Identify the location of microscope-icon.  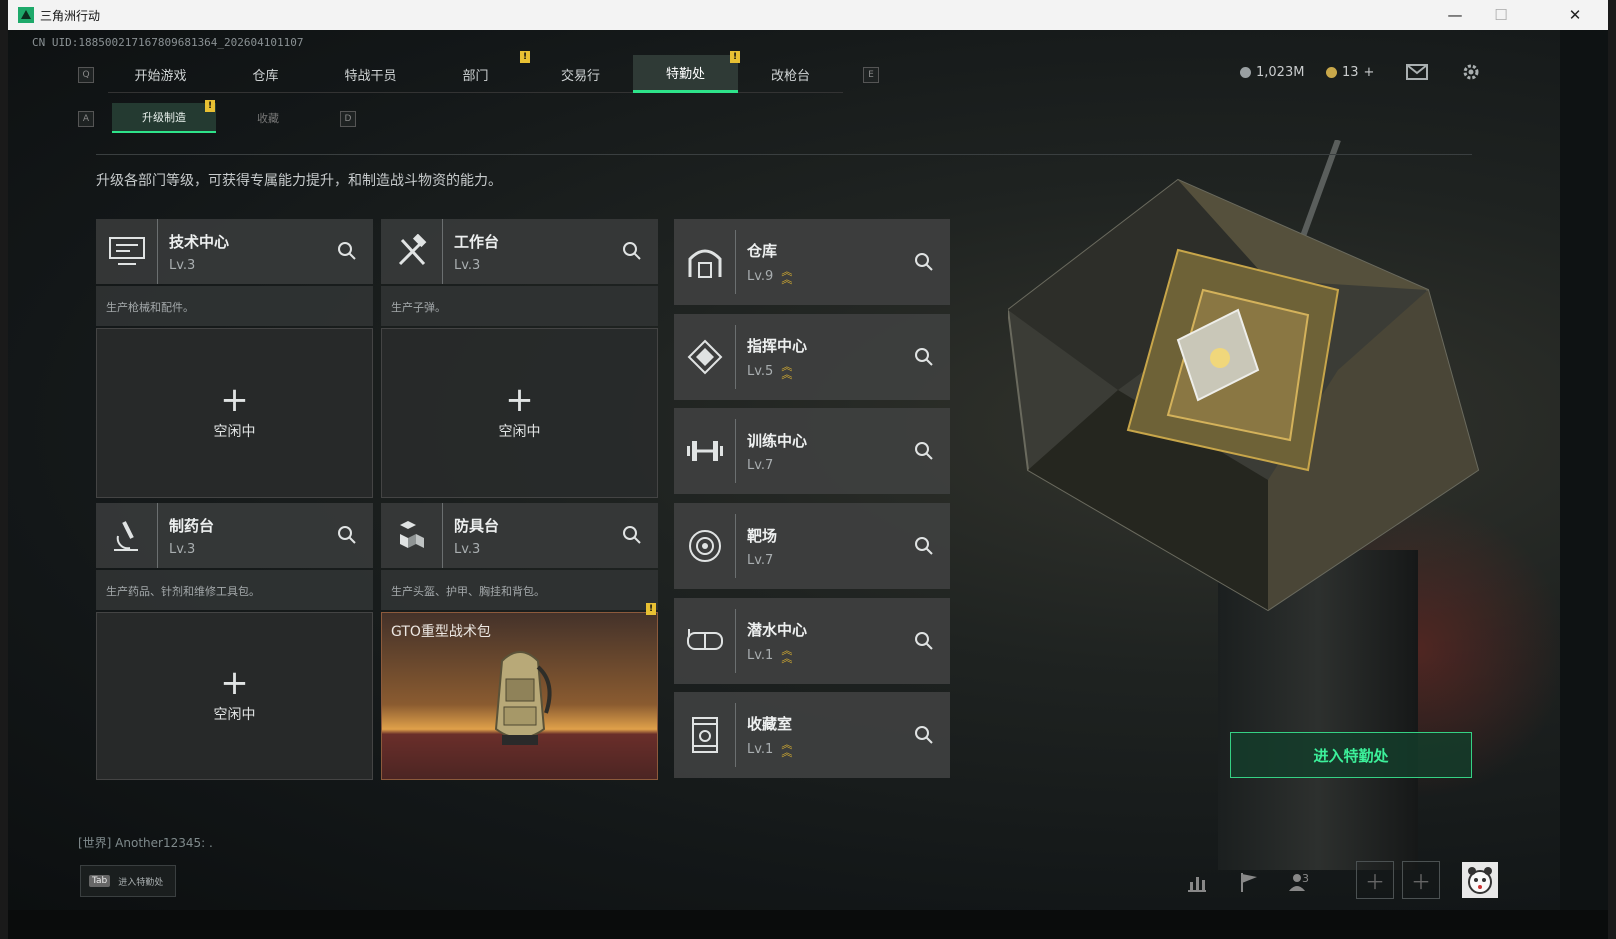
(127, 535).